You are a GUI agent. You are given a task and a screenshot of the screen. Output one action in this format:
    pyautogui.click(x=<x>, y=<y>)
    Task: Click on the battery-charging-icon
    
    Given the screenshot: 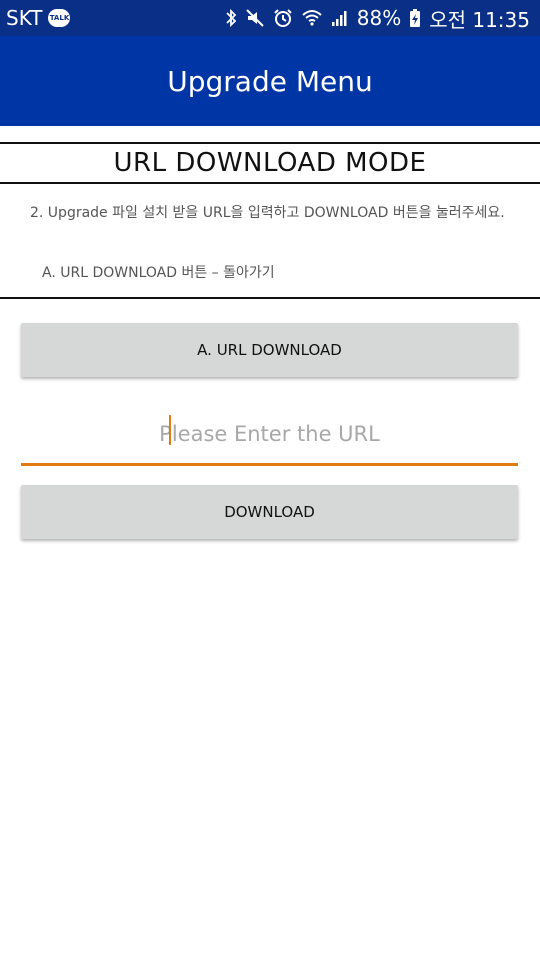 What is the action you would take?
    pyautogui.click(x=415, y=18)
    